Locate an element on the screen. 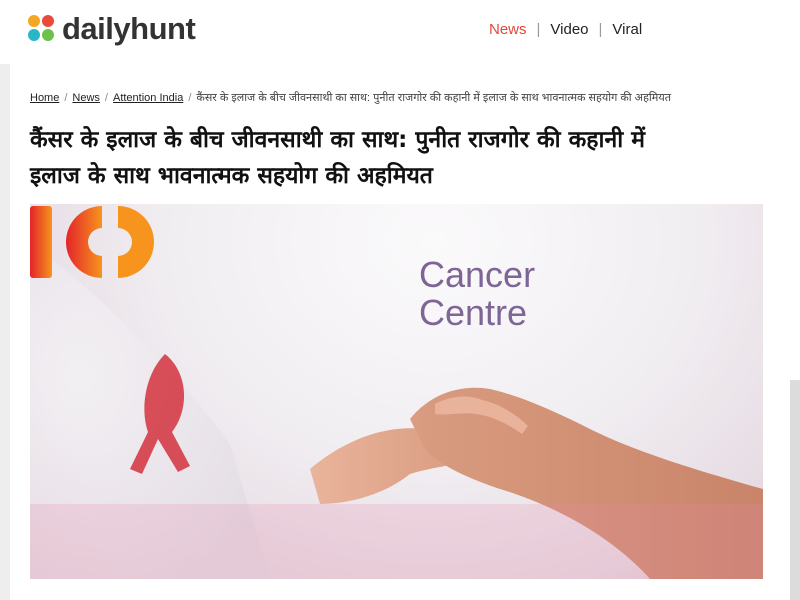  scrollbar-track is located at coordinates (795, 490).